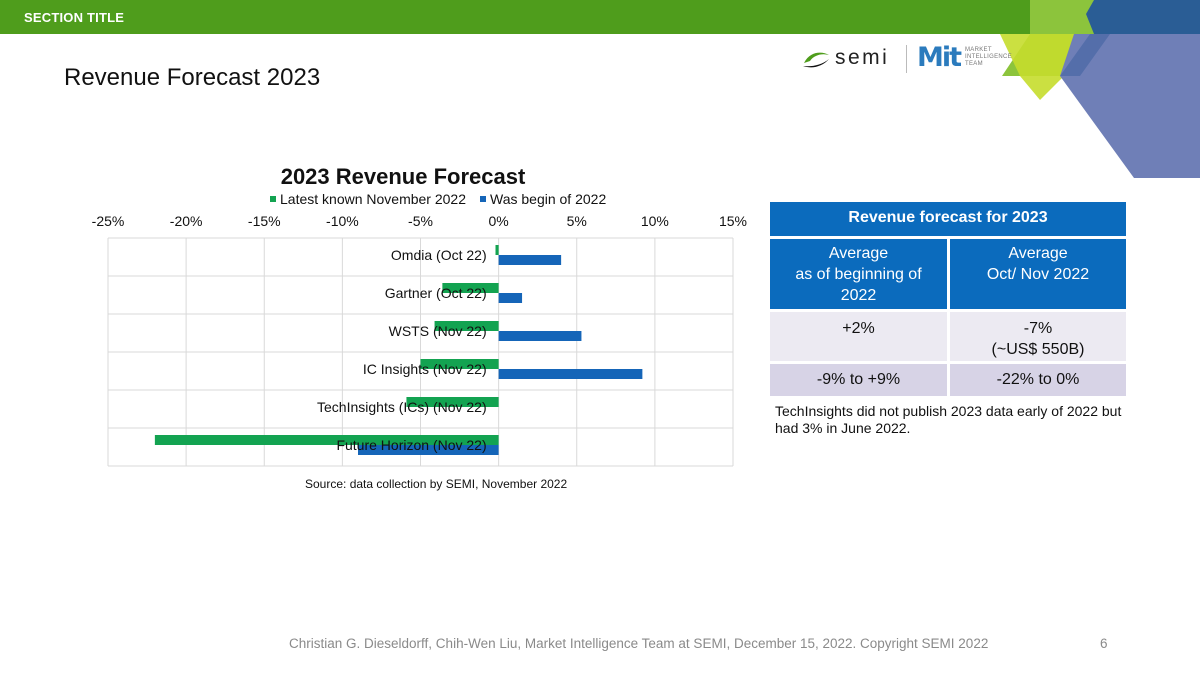 This screenshot has width=1200, height=675. I want to click on semi-logo-text: semi, so click(862, 57).